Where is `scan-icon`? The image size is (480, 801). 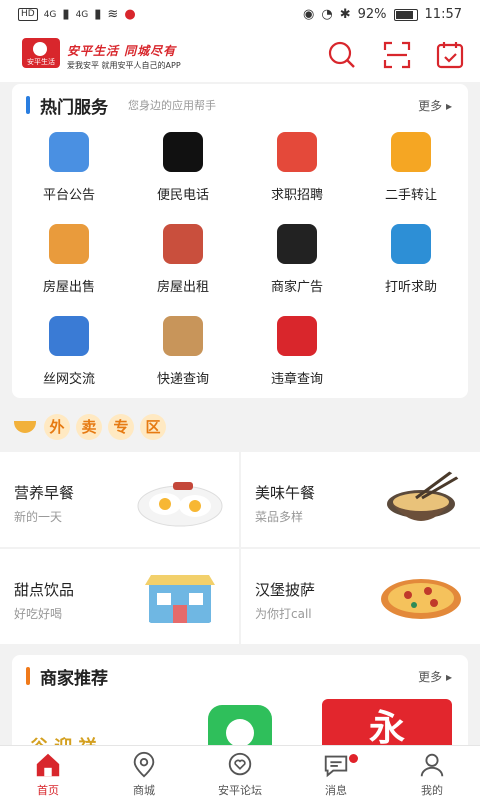 scan-icon is located at coordinates (397, 55).